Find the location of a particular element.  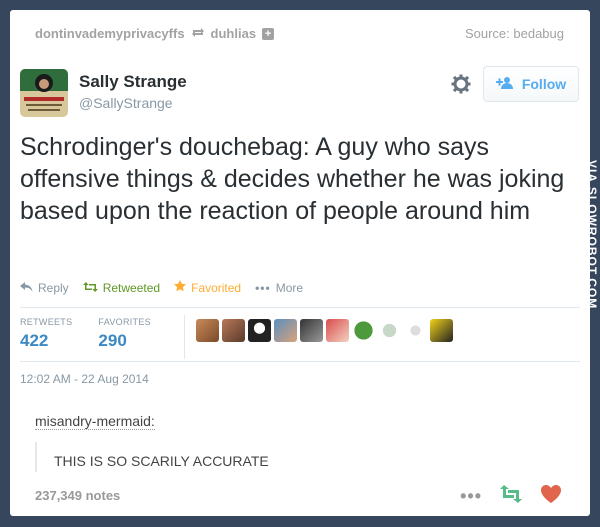

follow-button: Follow is located at coordinates (531, 84).